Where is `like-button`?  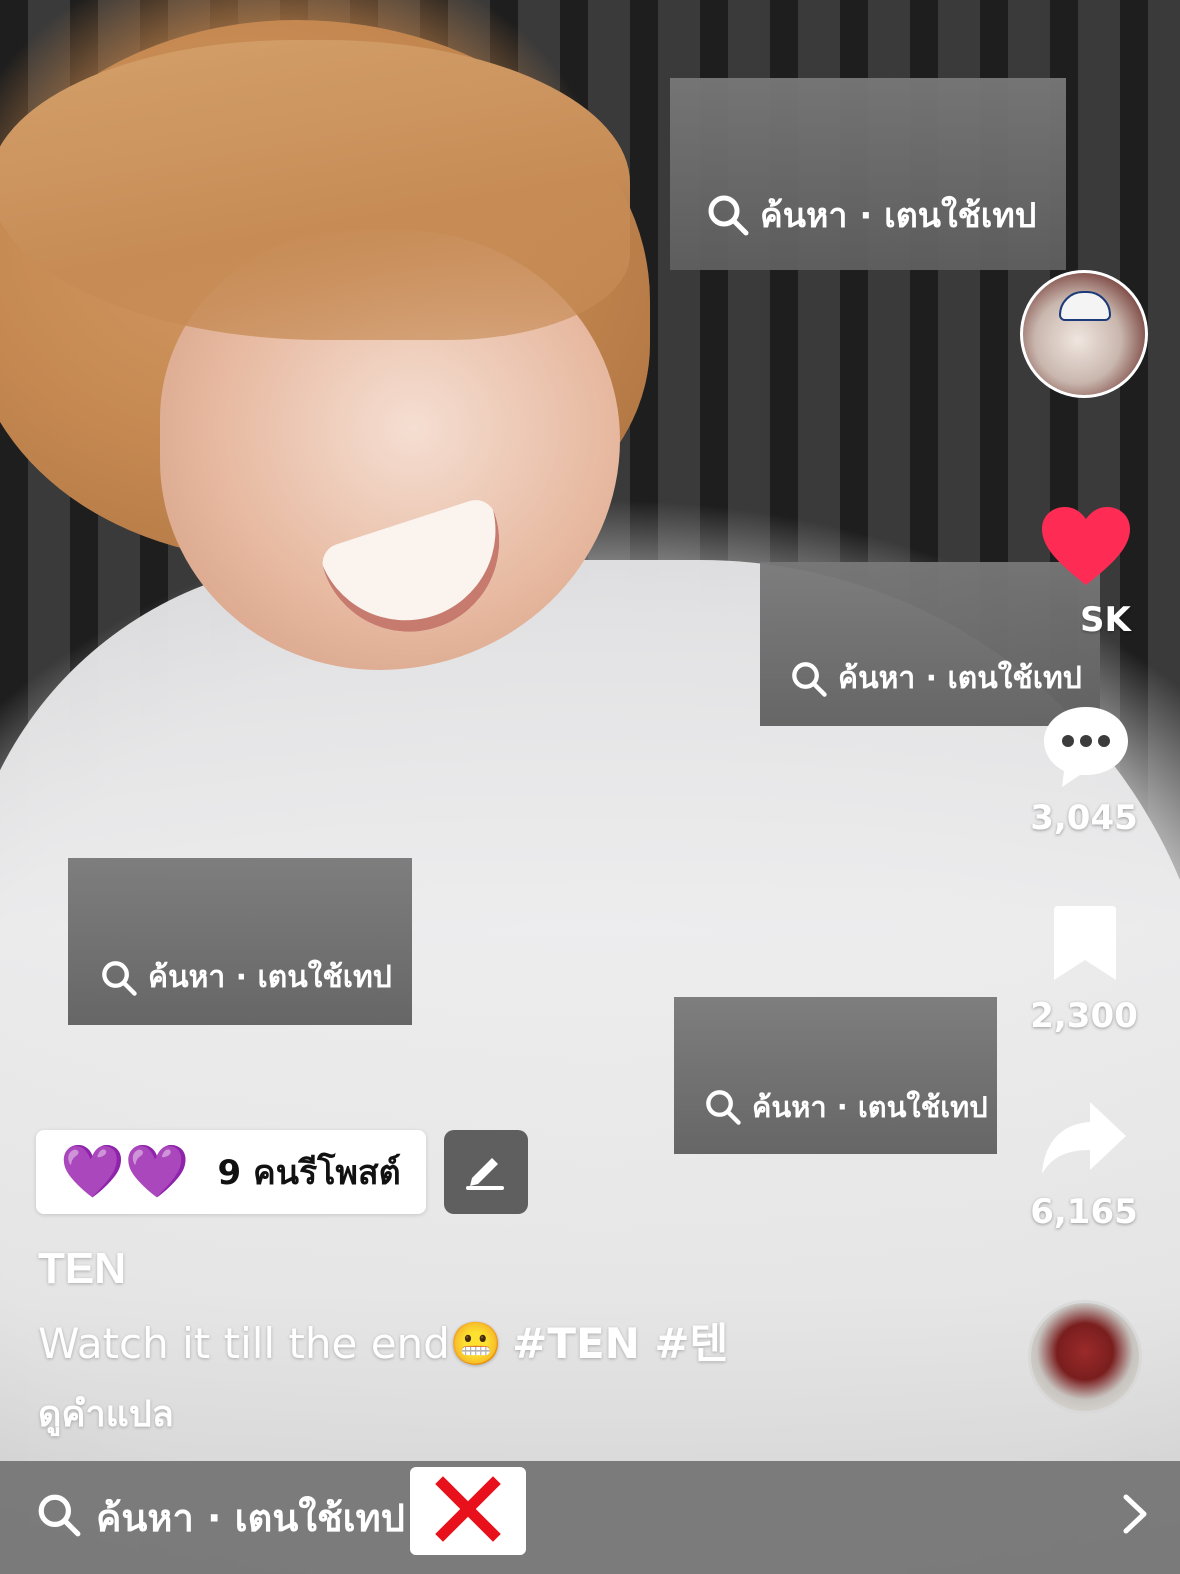
like-button is located at coordinates (1086, 547).